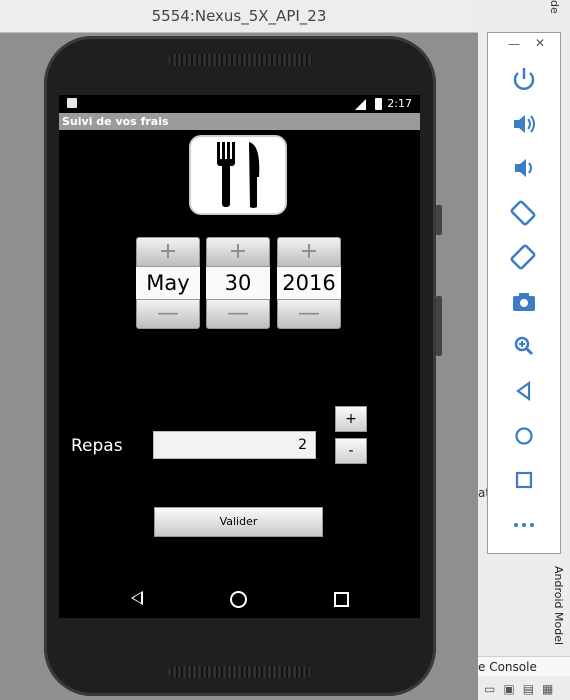  Describe the element at coordinates (439, 326) in the screenshot. I see `power-side-button` at that location.